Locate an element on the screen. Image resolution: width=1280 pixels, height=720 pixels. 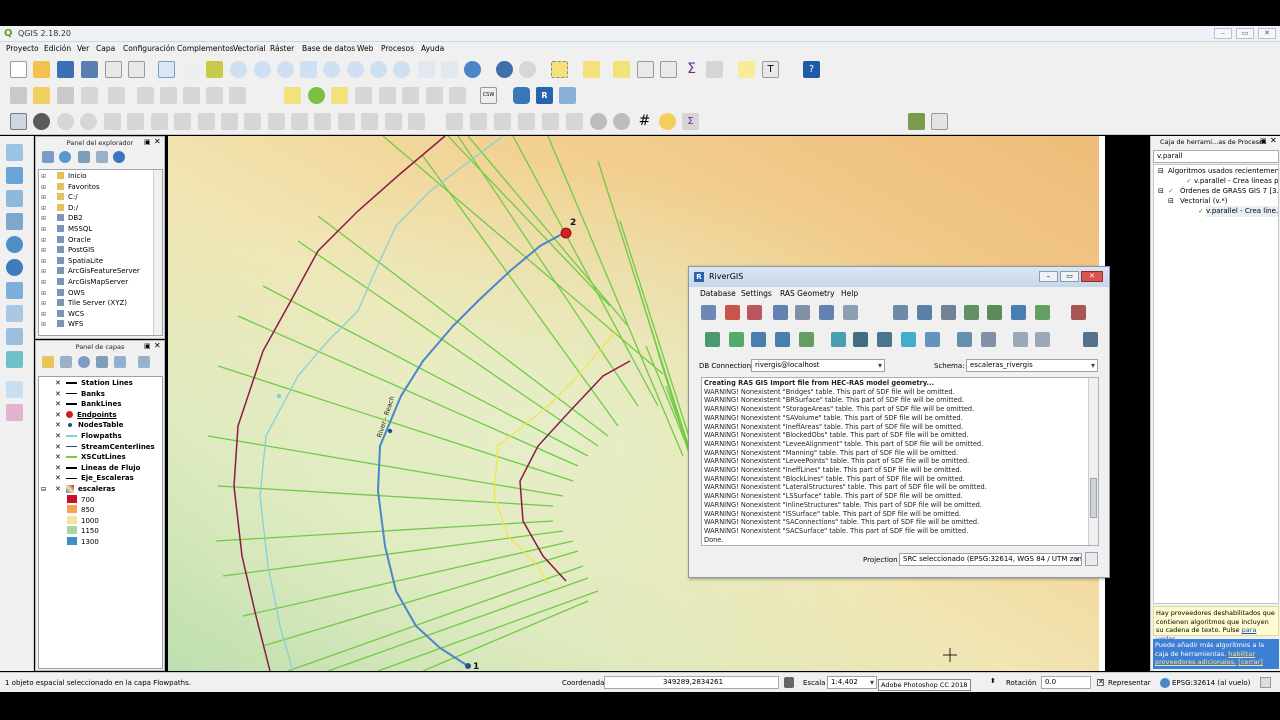
zoom-full-icon is located at coordinates (308, 69).